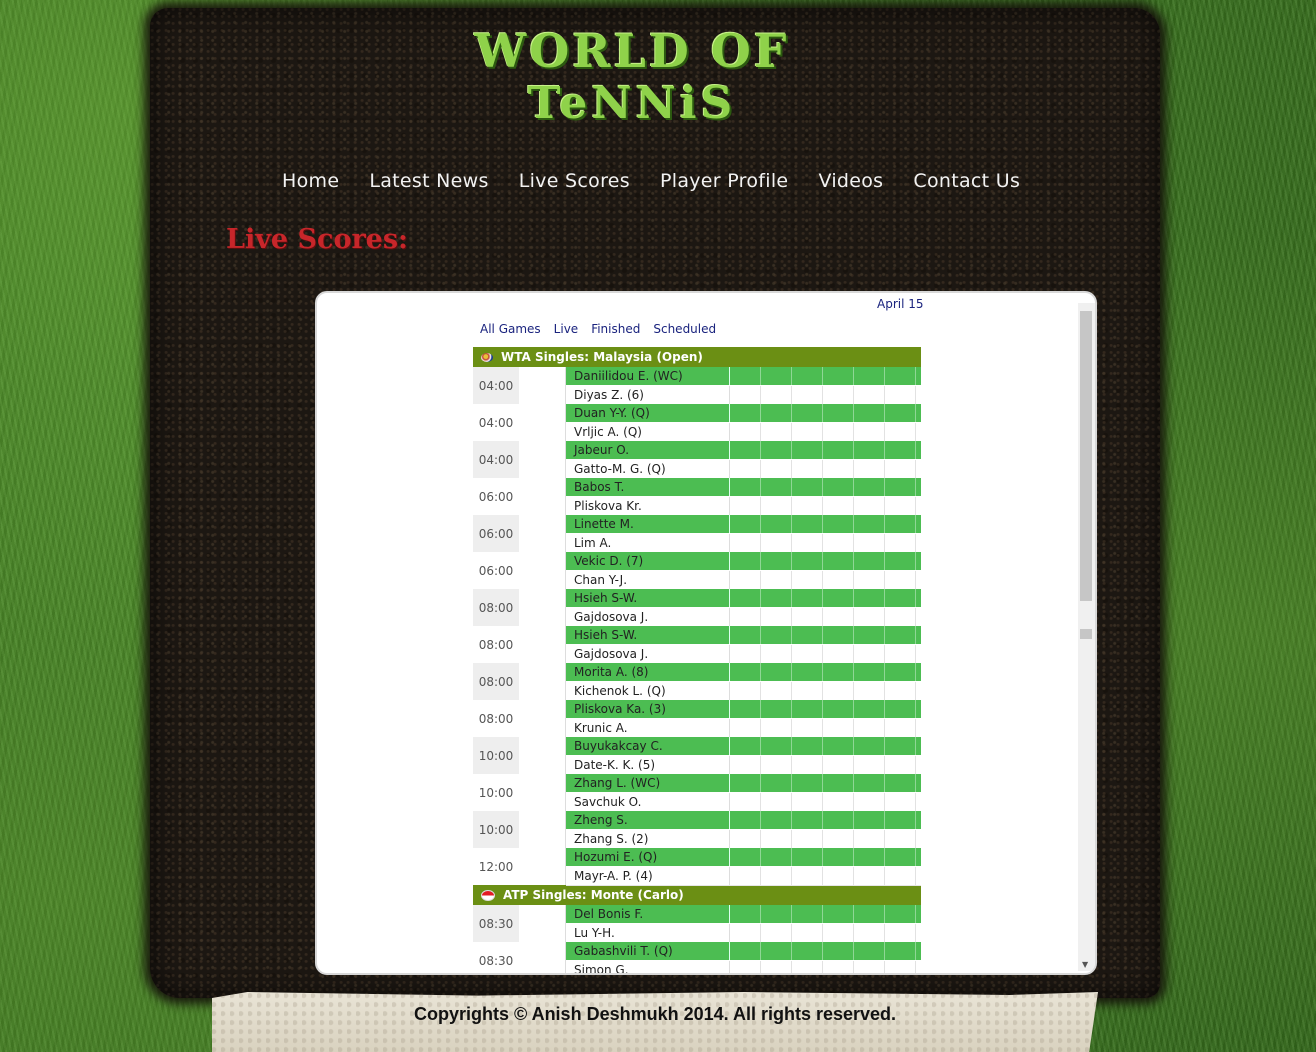 This screenshot has width=1316, height=1052. I want to click on match-row: 04:00 Jabeur O. Gatto-M. G. (Q), so click(697, 460).